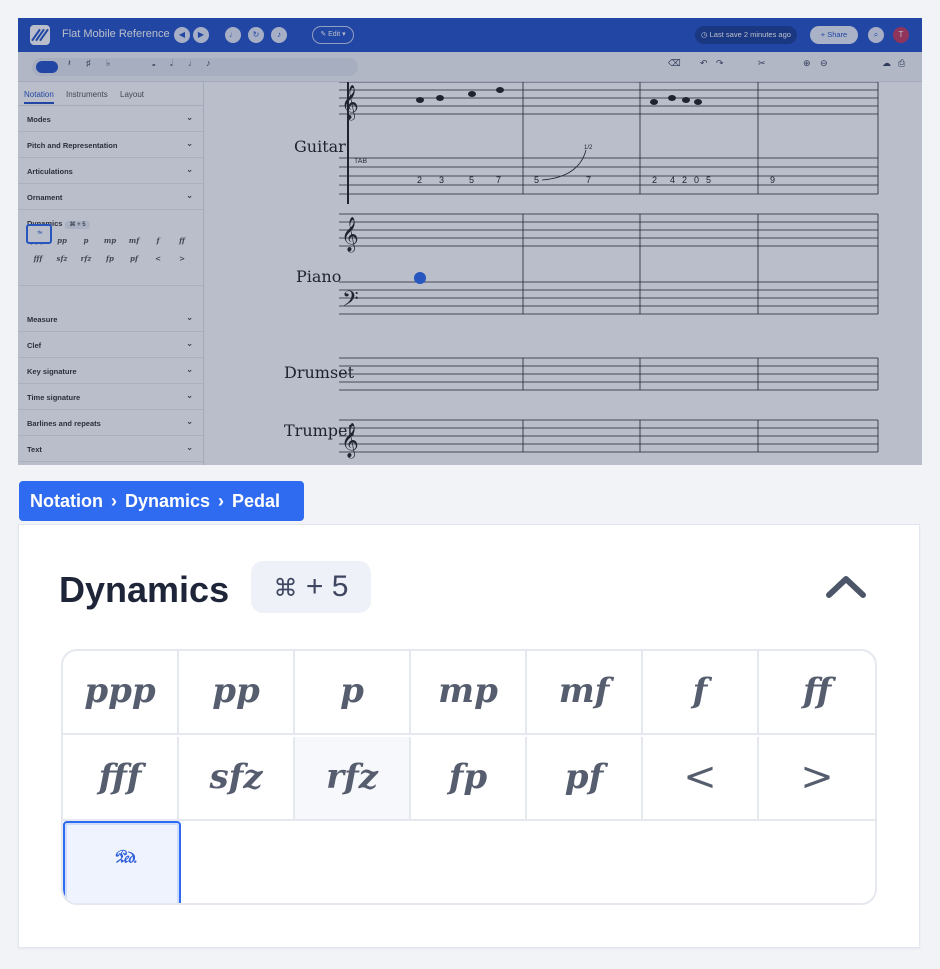  I want to click on mini-ff: ff, so click(182, 241).